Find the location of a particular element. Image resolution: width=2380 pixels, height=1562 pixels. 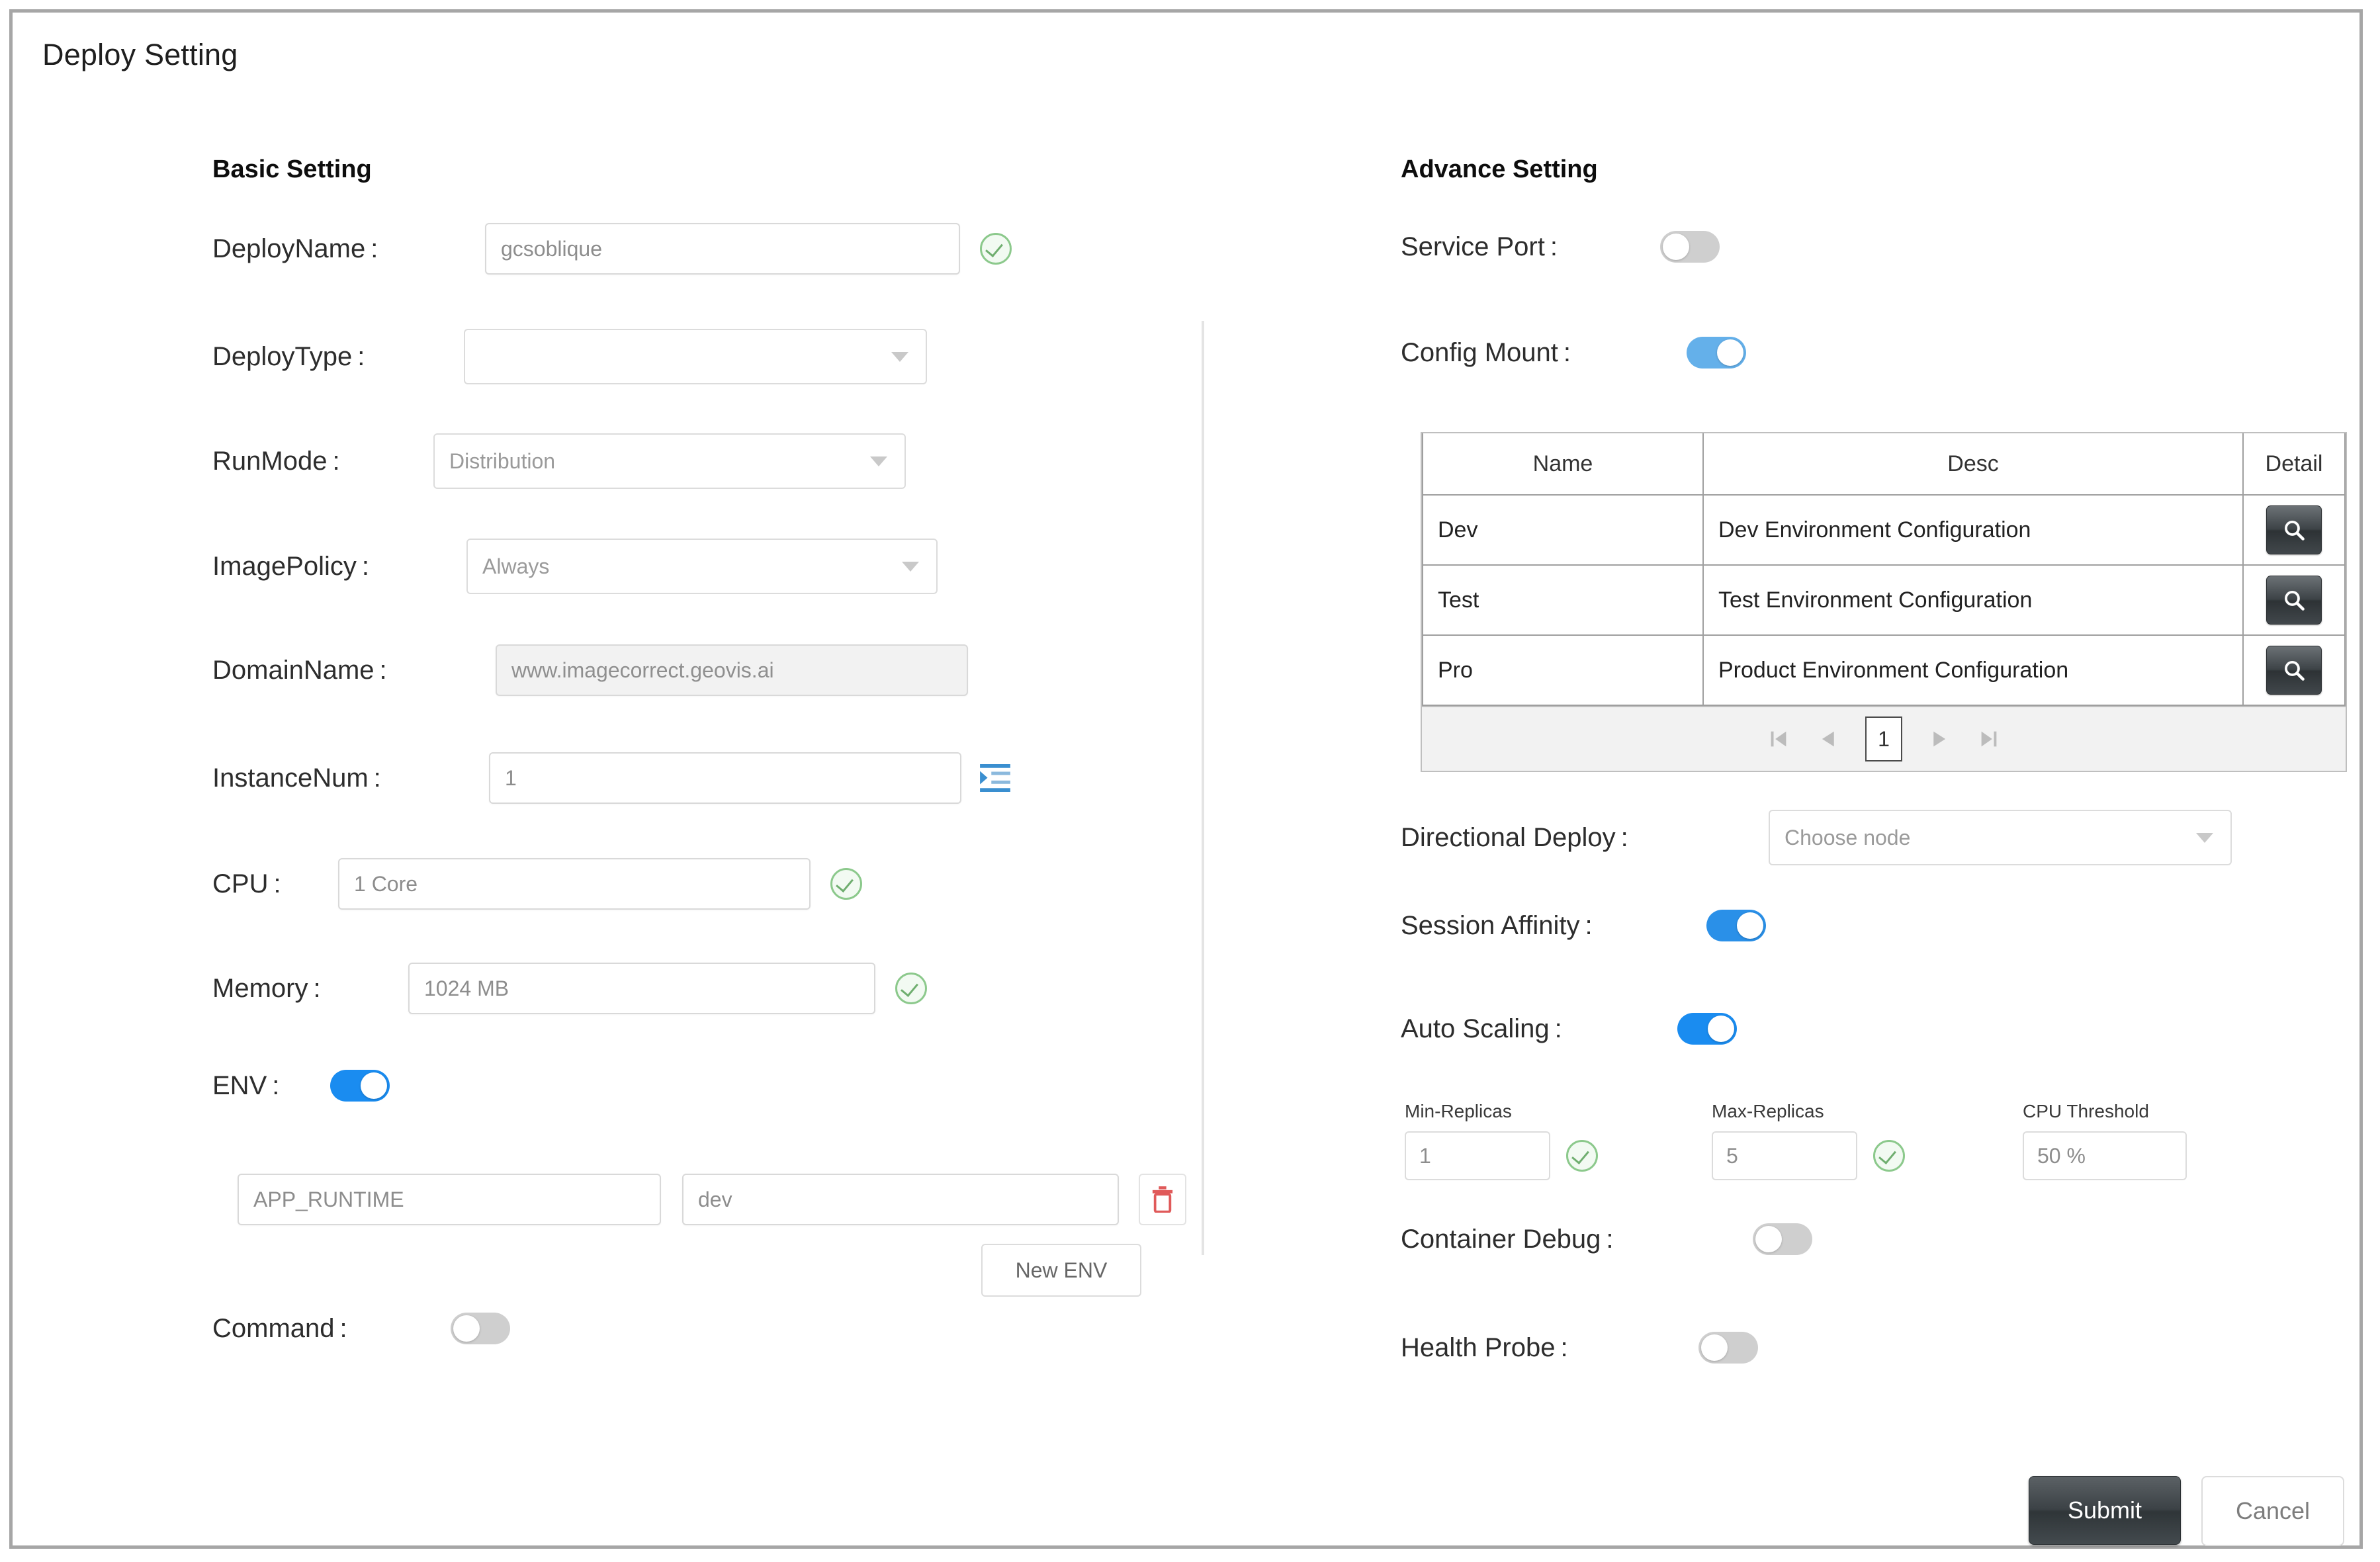

basic-setting-heading: Basic Setting is located at coordinates (292, 169).